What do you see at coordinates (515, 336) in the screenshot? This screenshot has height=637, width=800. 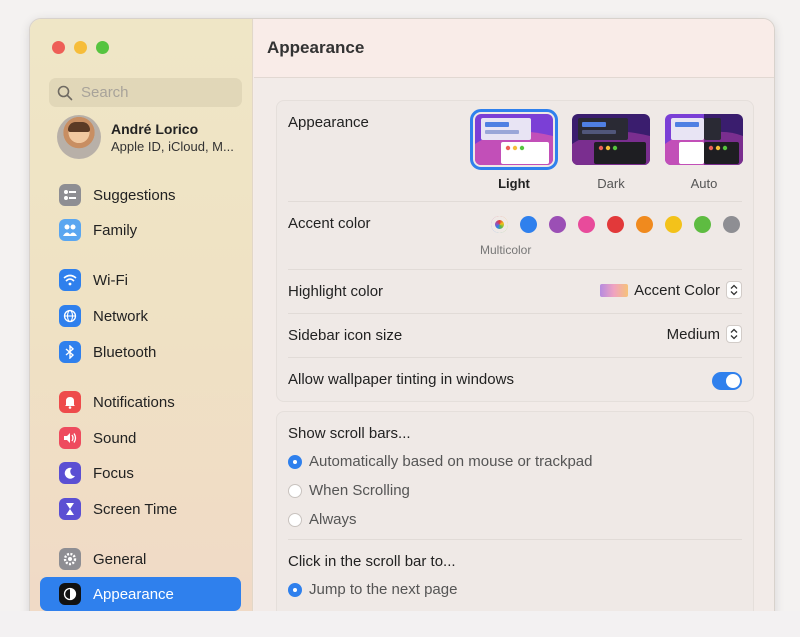 I see `sidebar-icon-size-row: Sidebar icon size Medium` at bounding box center [515, 336].